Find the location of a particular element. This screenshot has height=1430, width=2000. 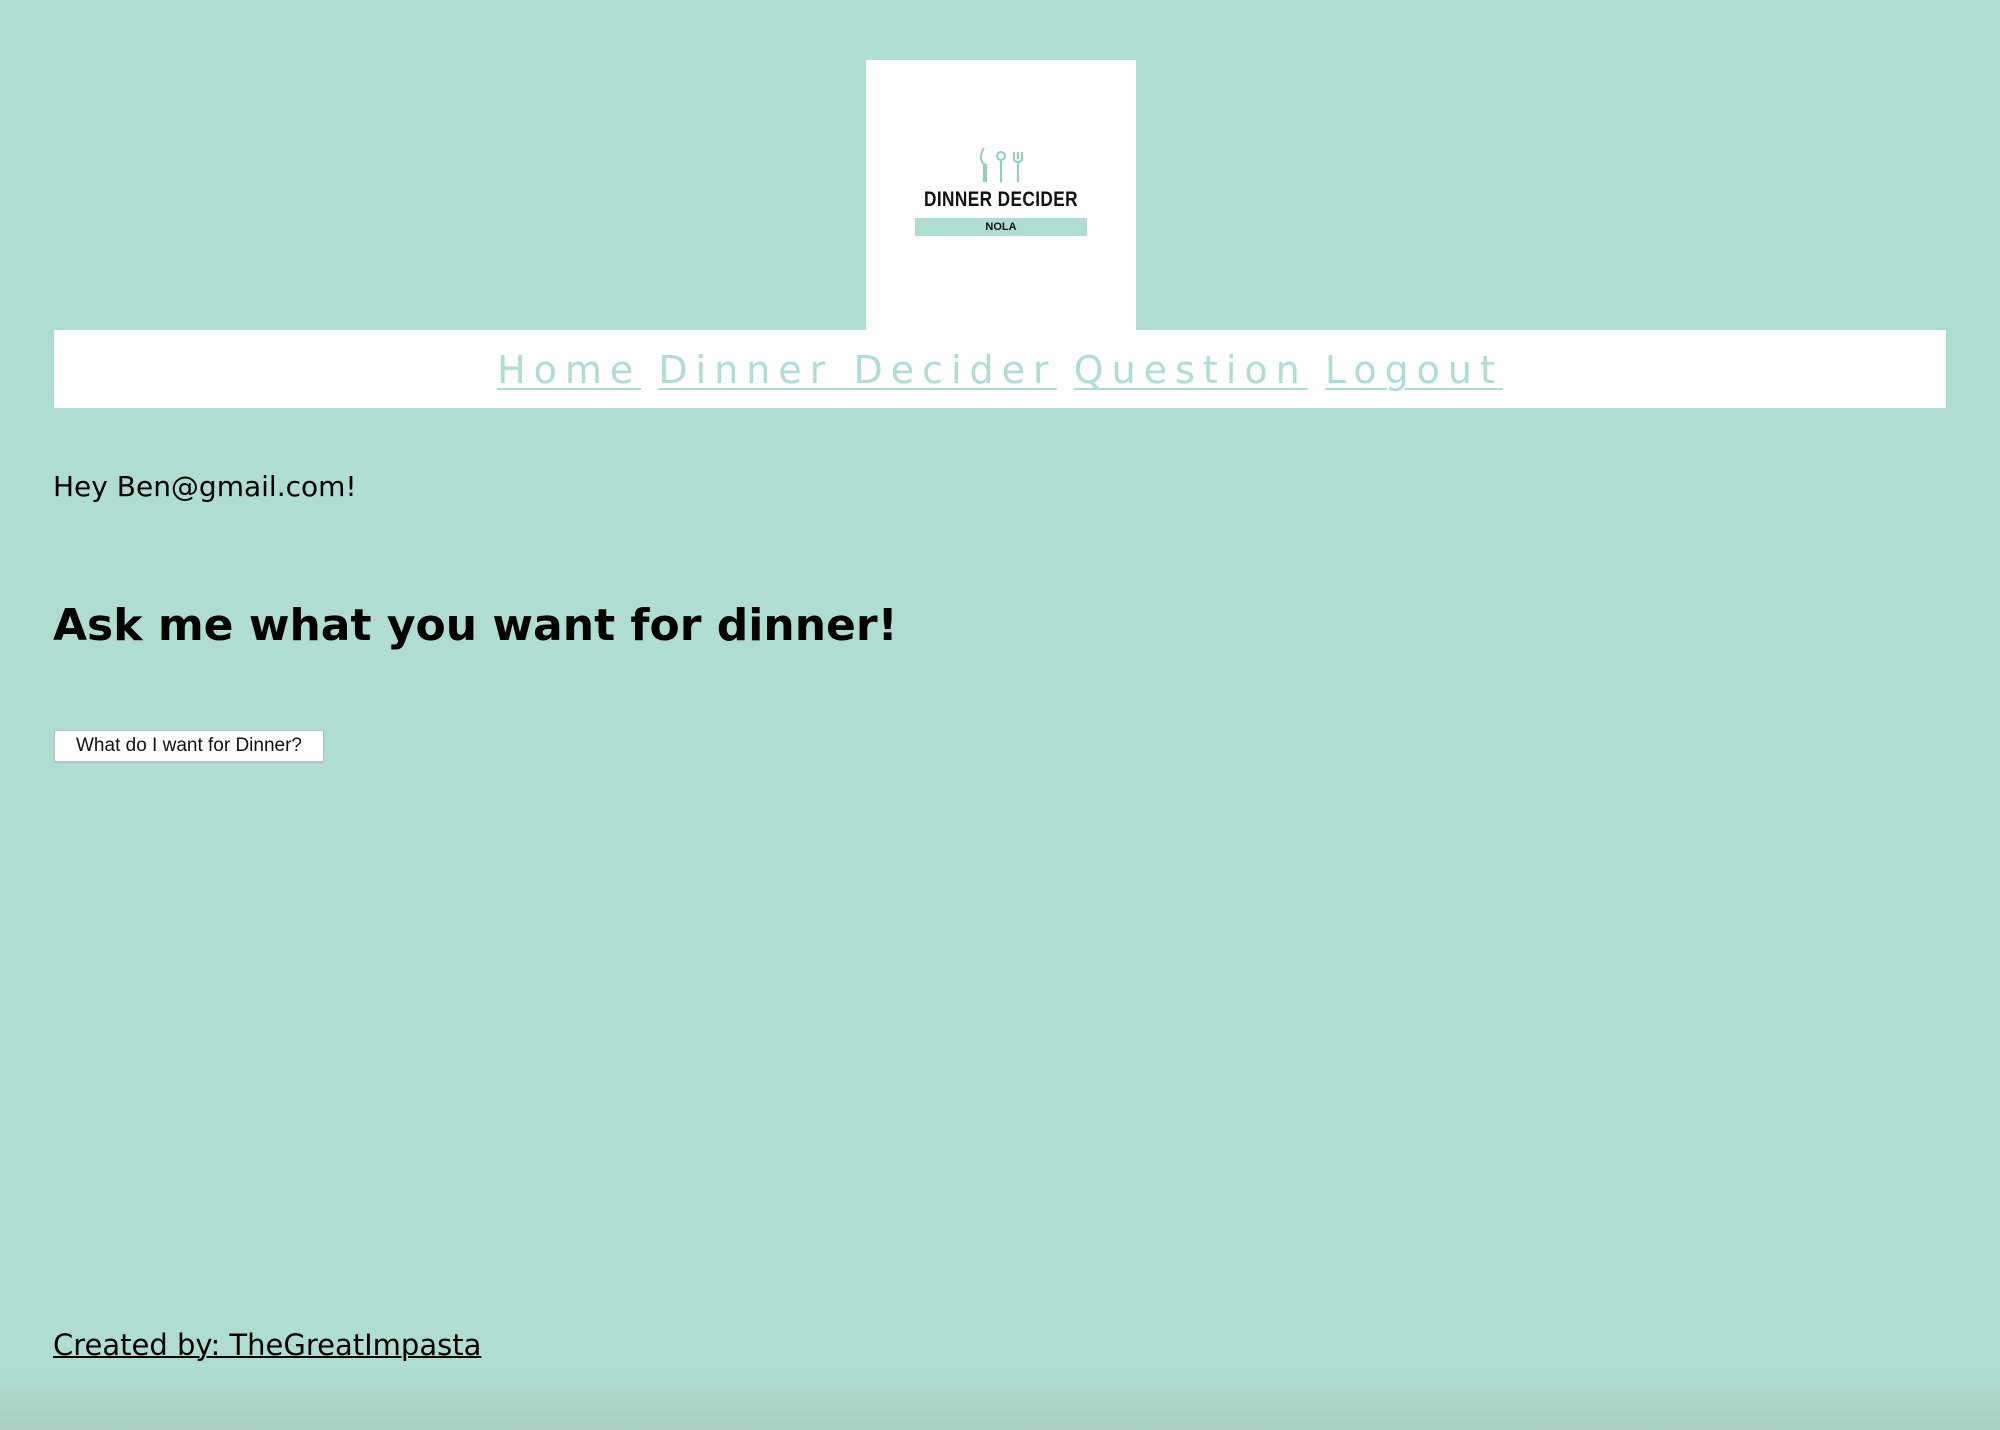

logo-title: DINNER DECIDER is located at coordinates (1001, 199).